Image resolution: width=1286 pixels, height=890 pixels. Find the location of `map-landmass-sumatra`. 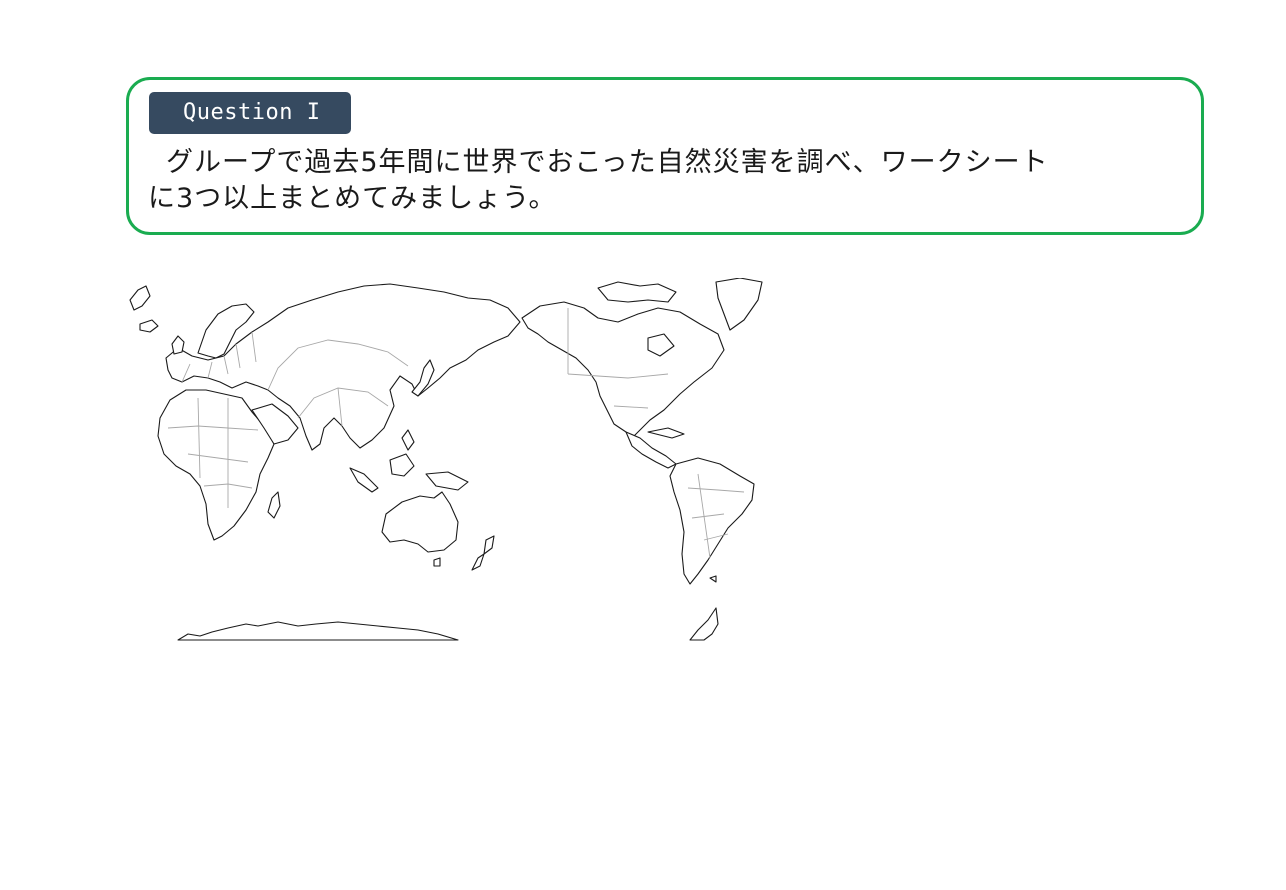

map-landmass-sumatra is located at coordinates (364, 480).